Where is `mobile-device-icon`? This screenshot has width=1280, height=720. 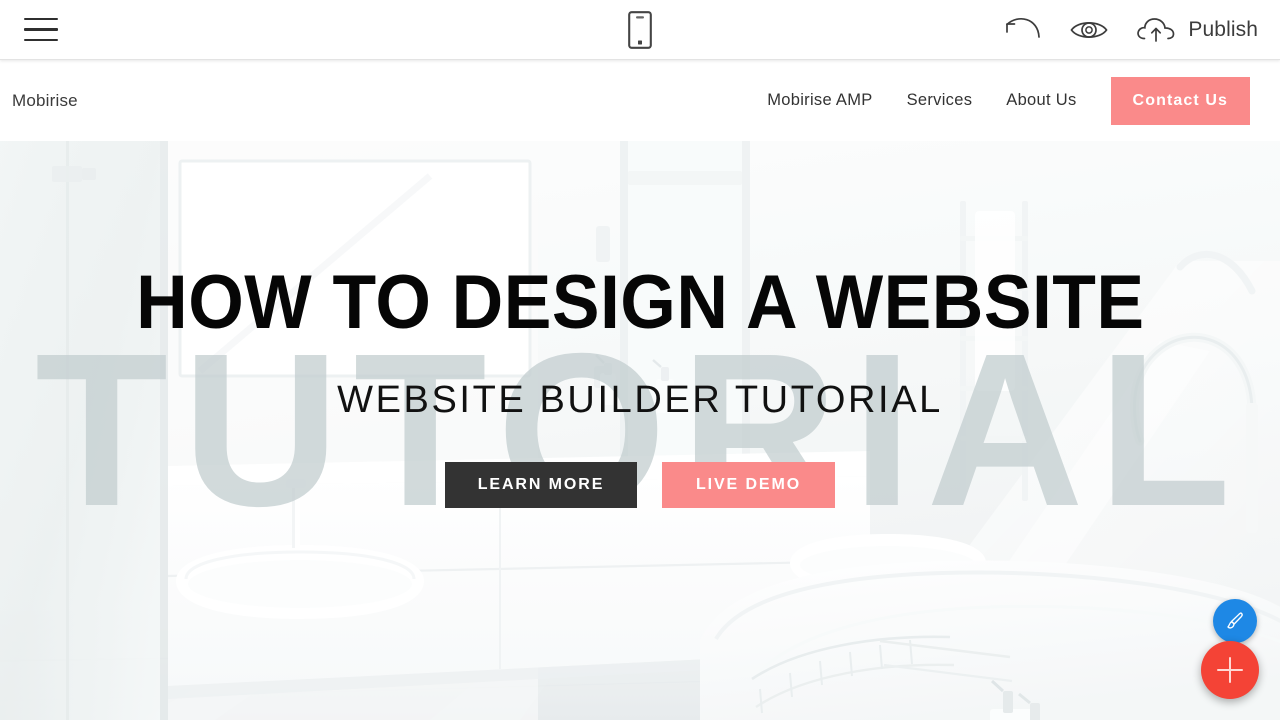 mobile-device-icon is located at coordinates (640, 29).